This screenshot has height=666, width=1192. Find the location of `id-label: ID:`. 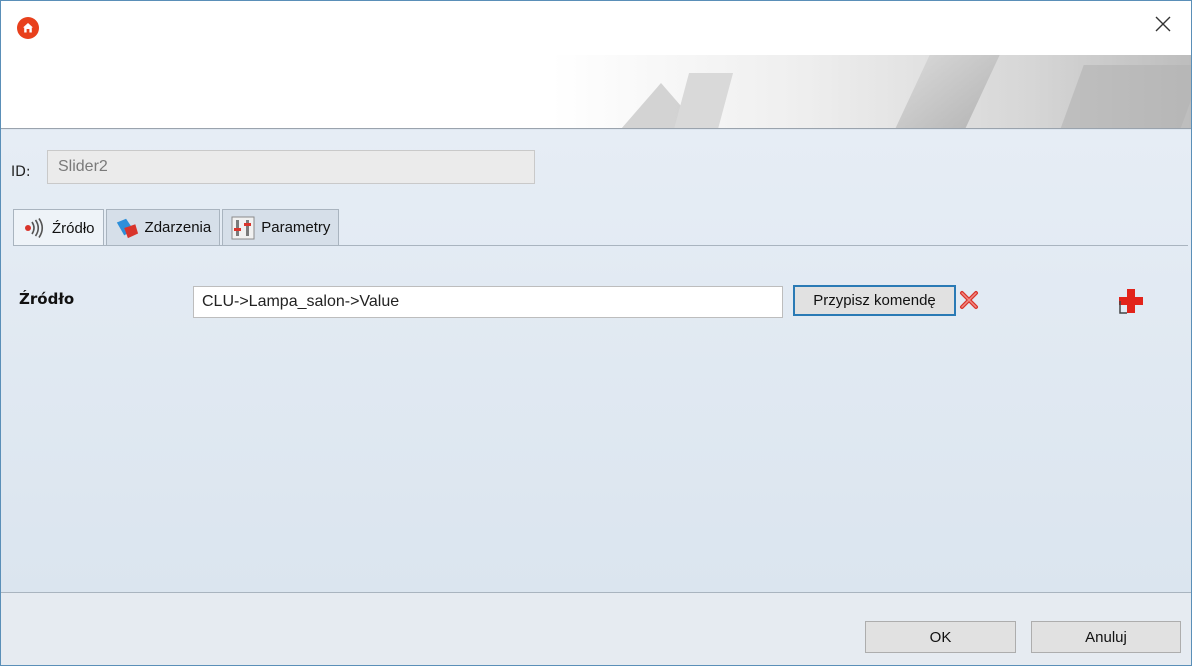

id-label: ID: is located at coordinates (21, 172).